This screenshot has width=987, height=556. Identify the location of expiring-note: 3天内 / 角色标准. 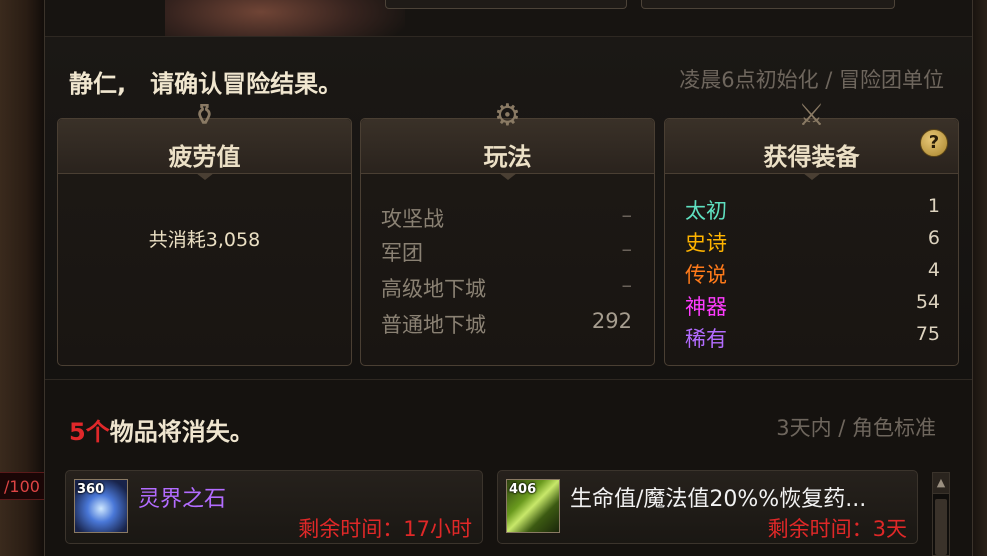
(856, 428).